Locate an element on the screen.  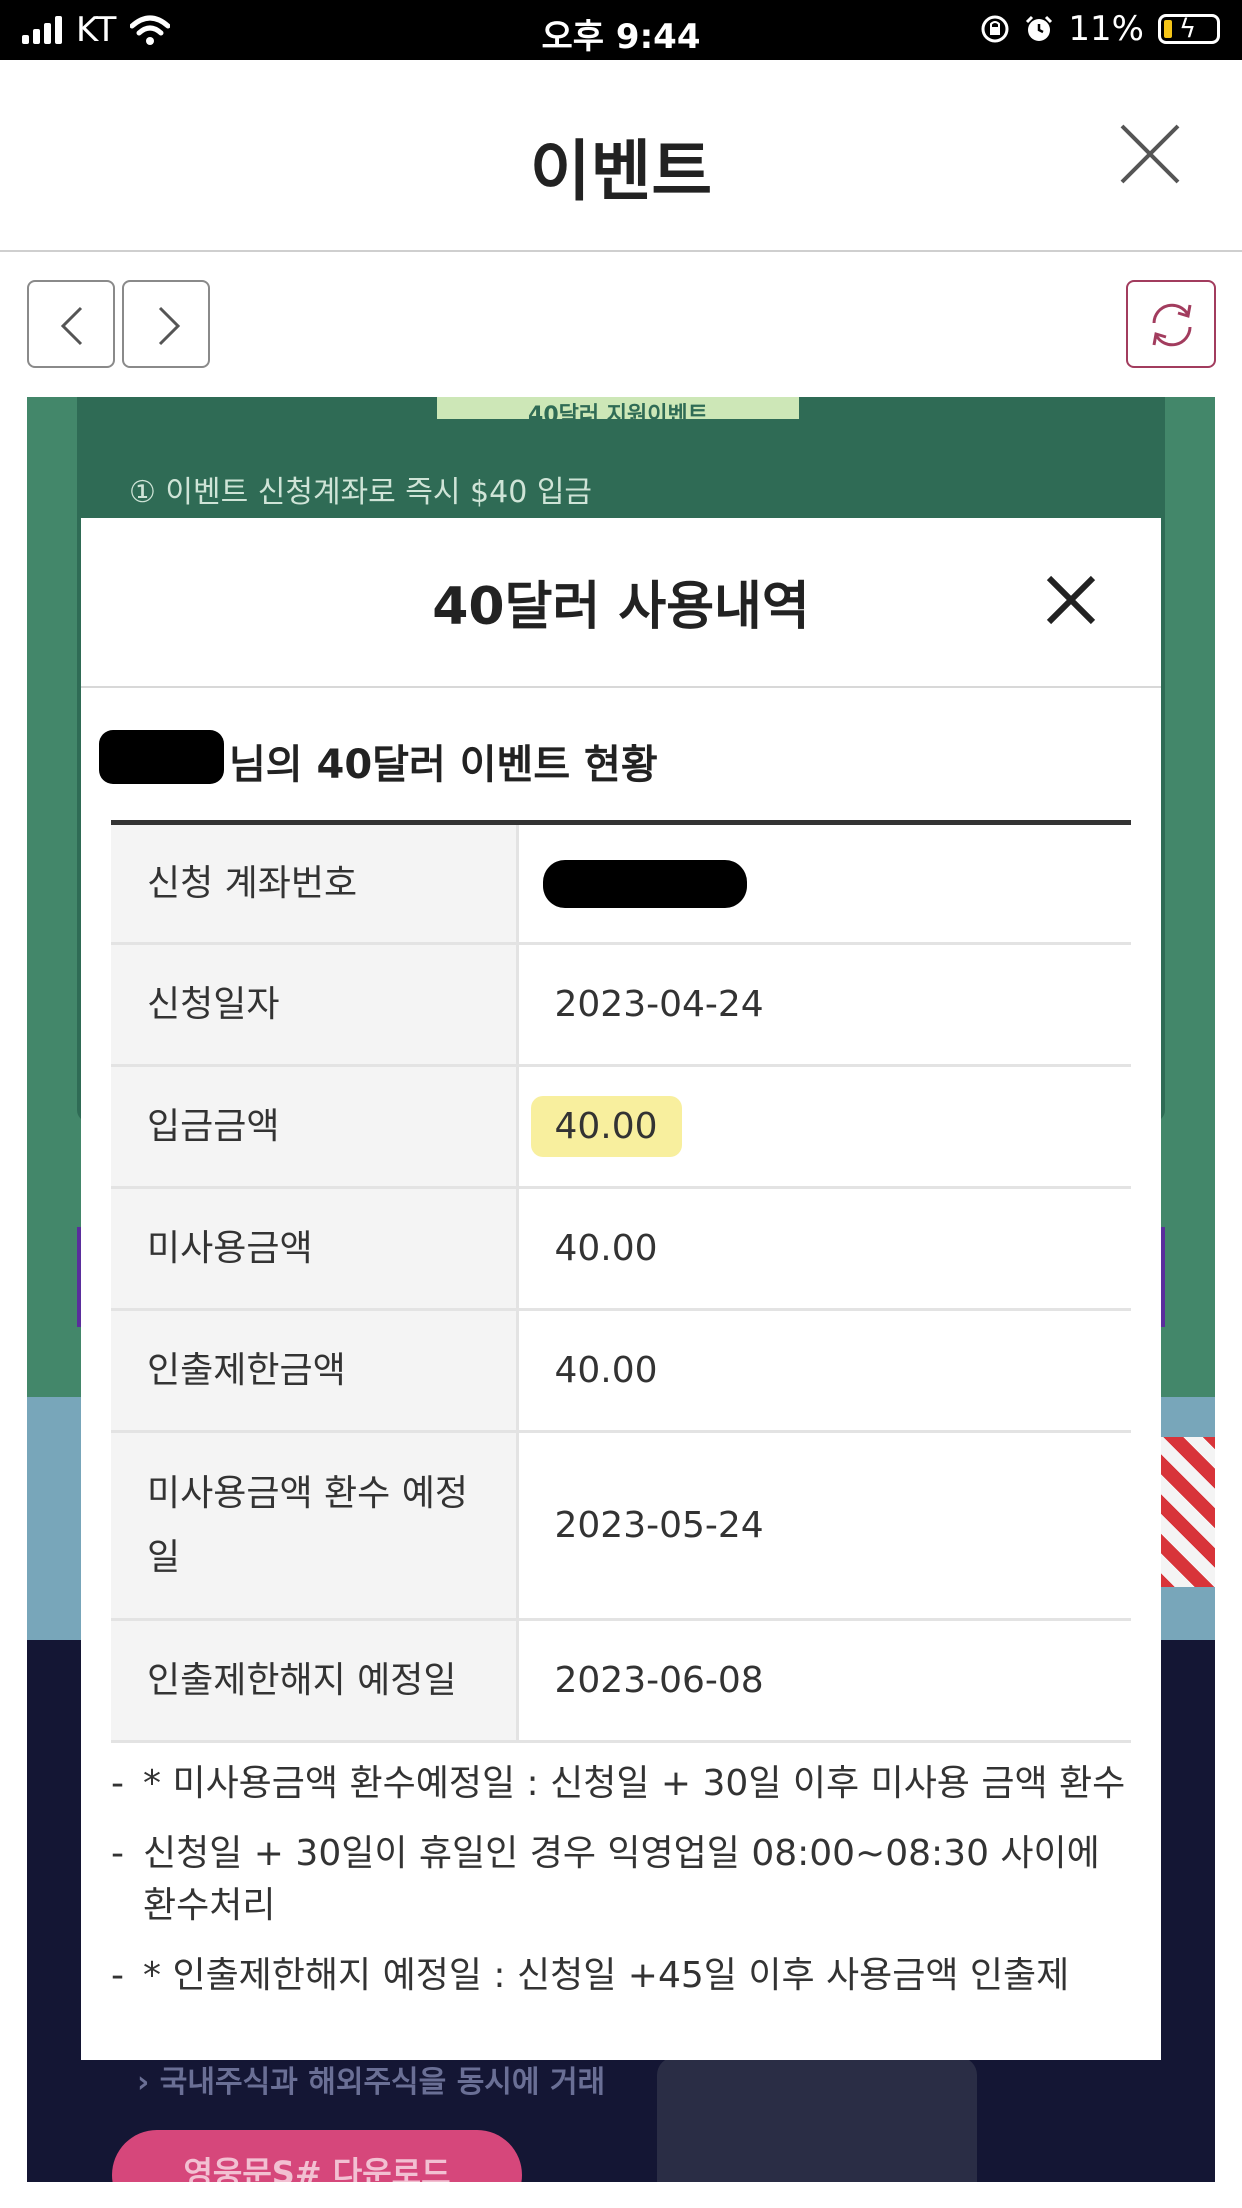
phone-screenshot-image is located at coordinates (817, 2119).